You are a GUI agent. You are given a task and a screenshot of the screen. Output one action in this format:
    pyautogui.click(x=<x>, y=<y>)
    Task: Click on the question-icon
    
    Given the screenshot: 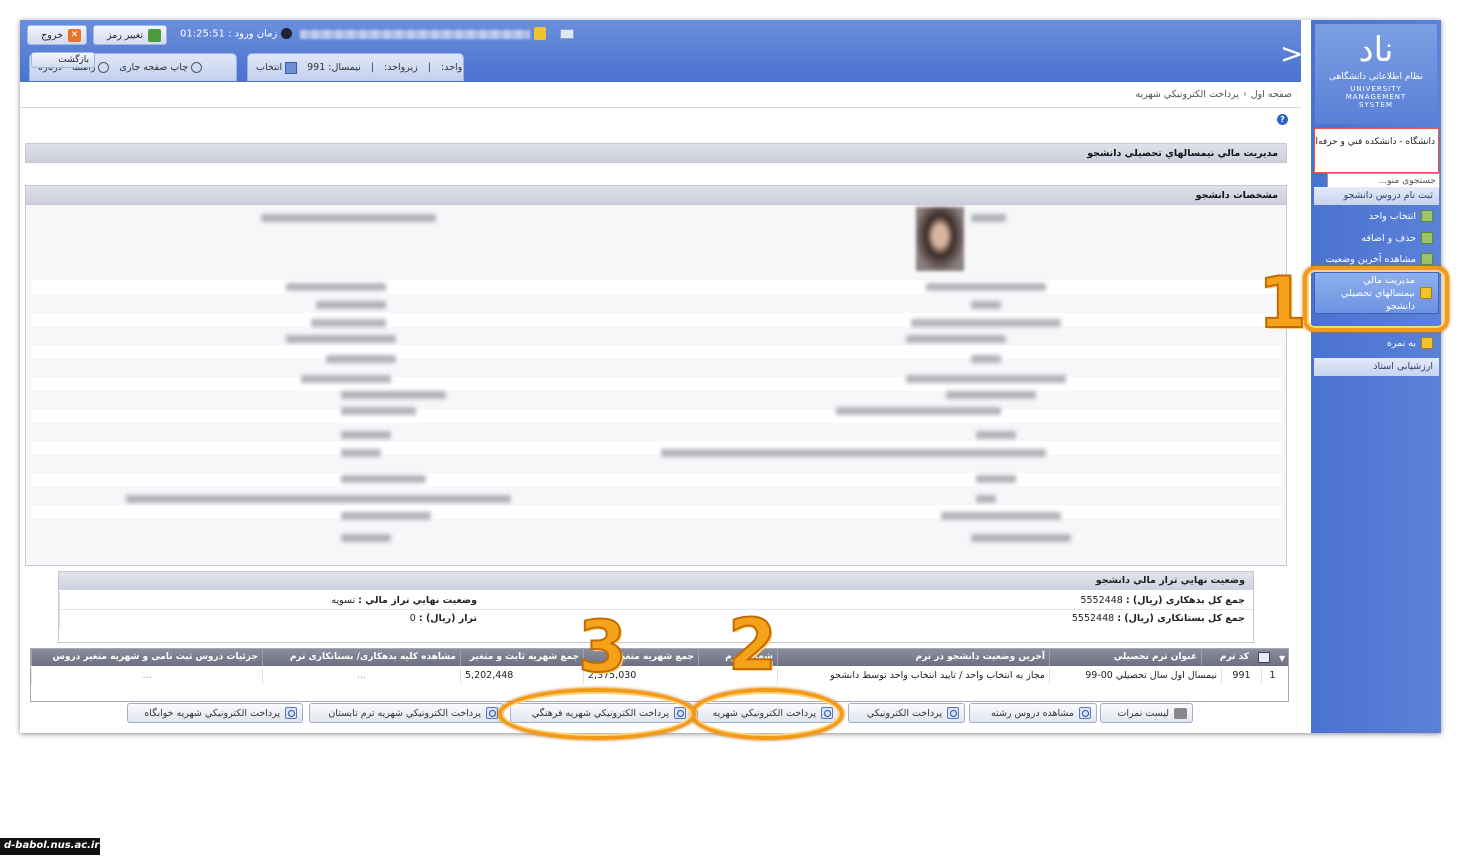 What is the action you would take?
    pyautogui.click(x=104, y=67)
    